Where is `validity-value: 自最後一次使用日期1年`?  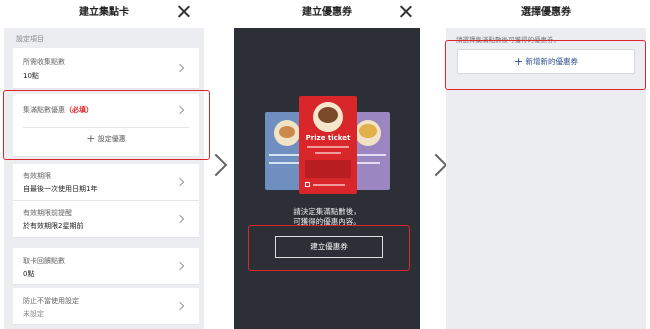
validity-value: 自最後一次使用日期1年 is located at coordinates (60, 189).